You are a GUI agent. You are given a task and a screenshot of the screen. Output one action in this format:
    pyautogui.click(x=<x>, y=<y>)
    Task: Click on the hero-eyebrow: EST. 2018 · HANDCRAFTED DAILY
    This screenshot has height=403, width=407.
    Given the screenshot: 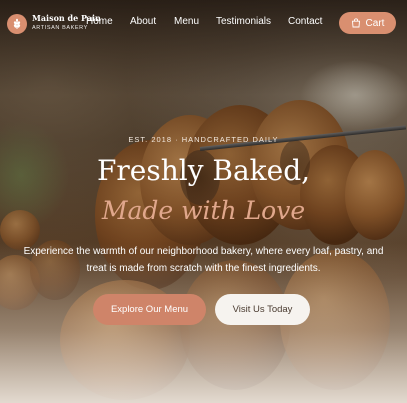 What is the action you would take?
    pyautogui.click(x=203, y=139)
    